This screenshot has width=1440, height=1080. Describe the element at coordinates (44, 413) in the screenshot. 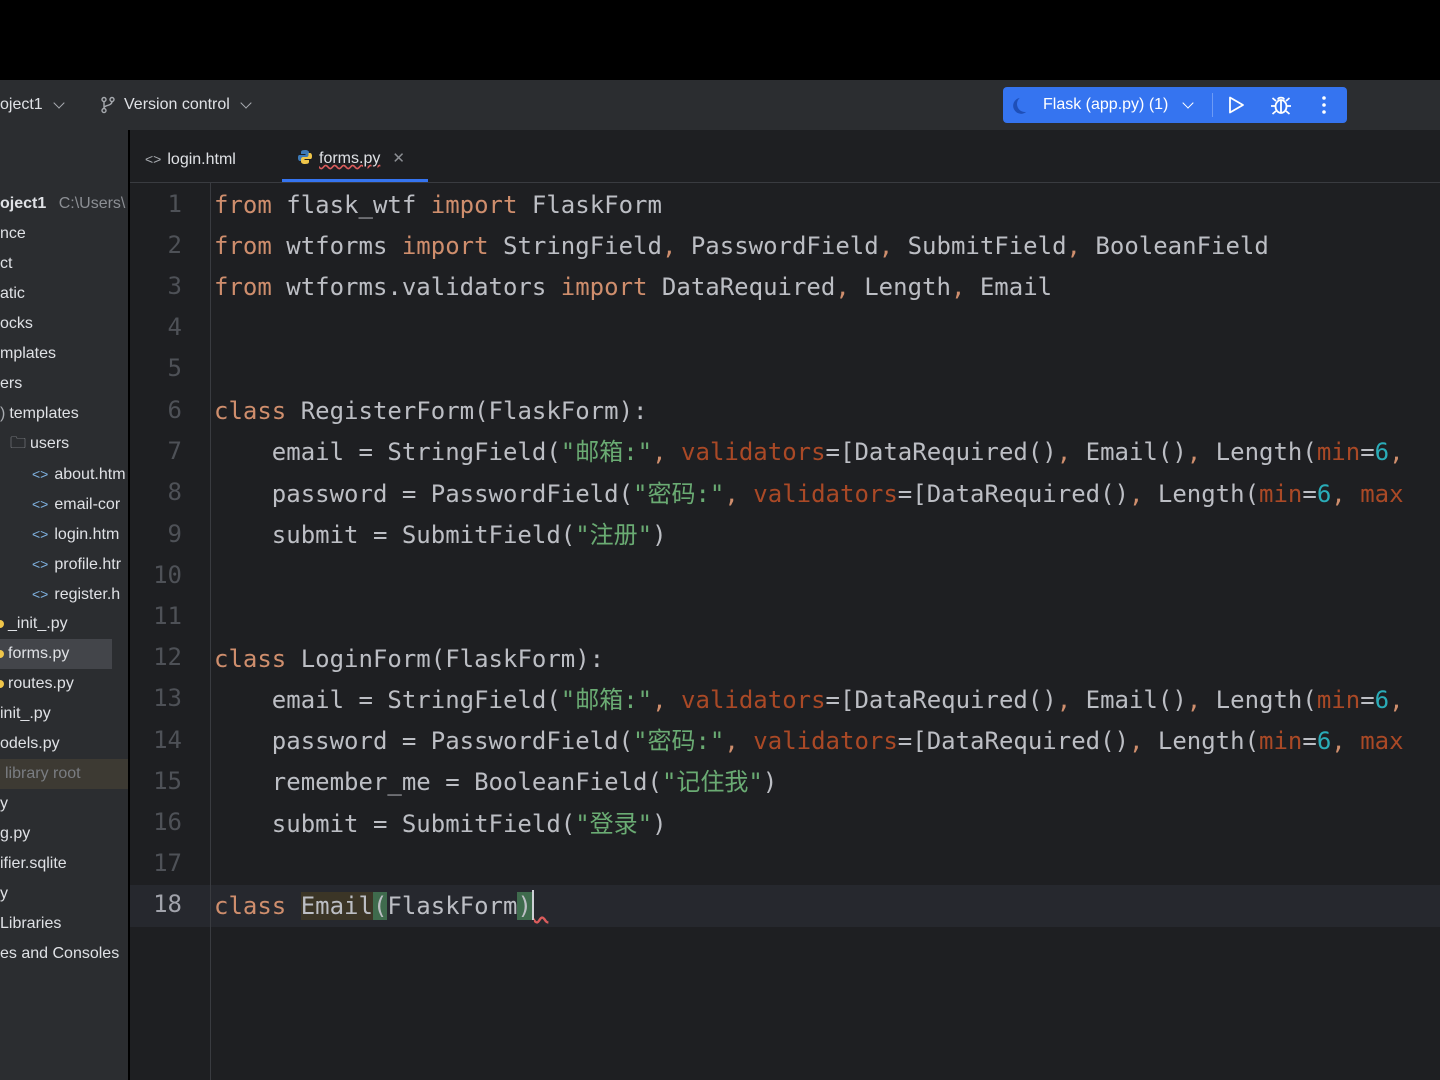

I see `tree-item-label: templates` at that location.